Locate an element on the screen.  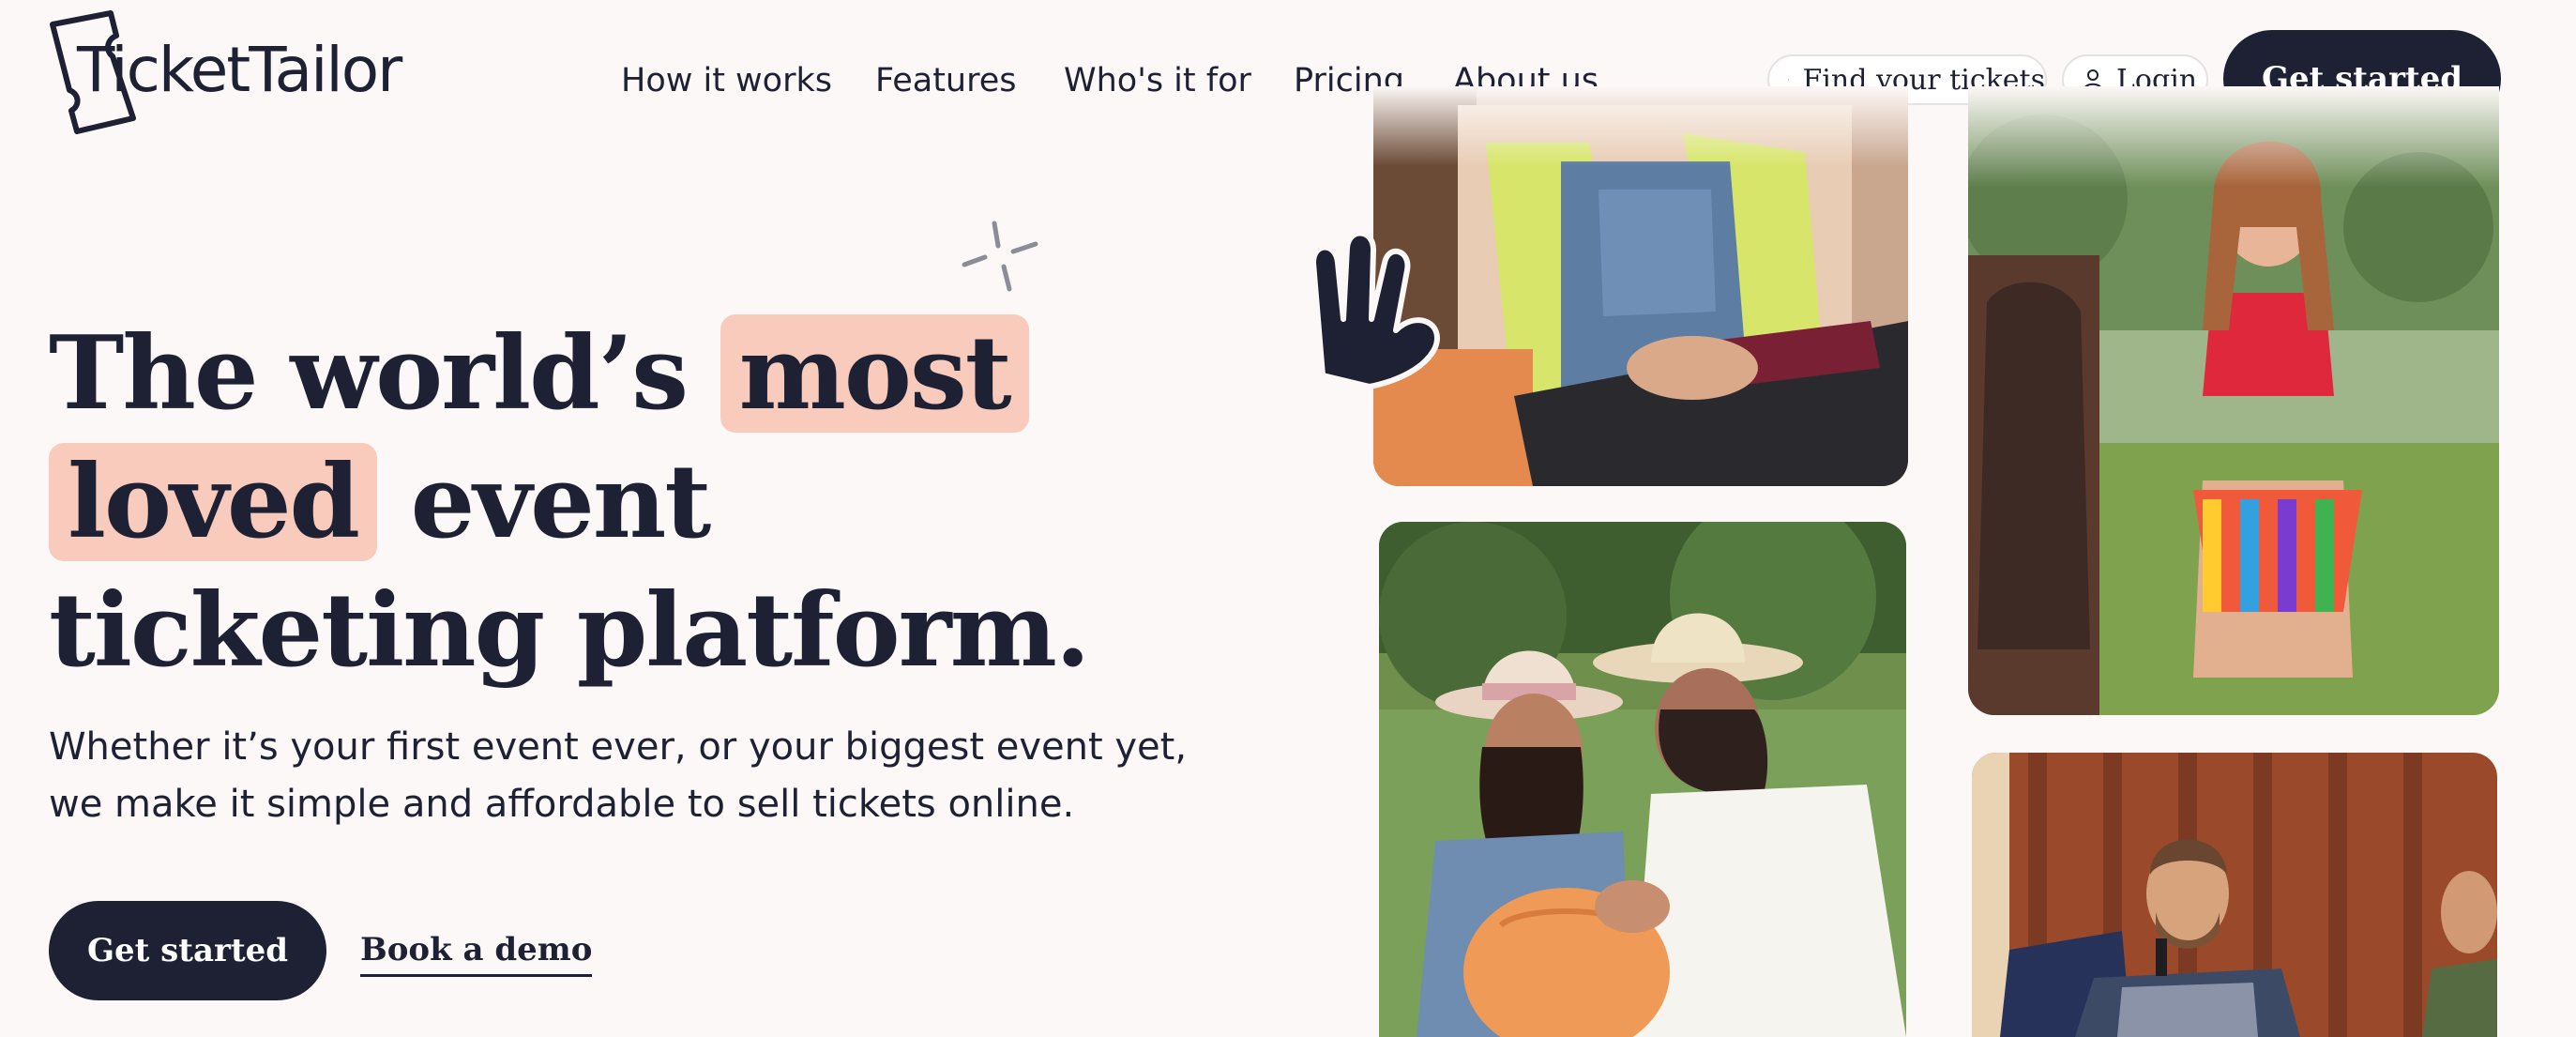
ok-hand-icon is located at coordinates (1375, 310).